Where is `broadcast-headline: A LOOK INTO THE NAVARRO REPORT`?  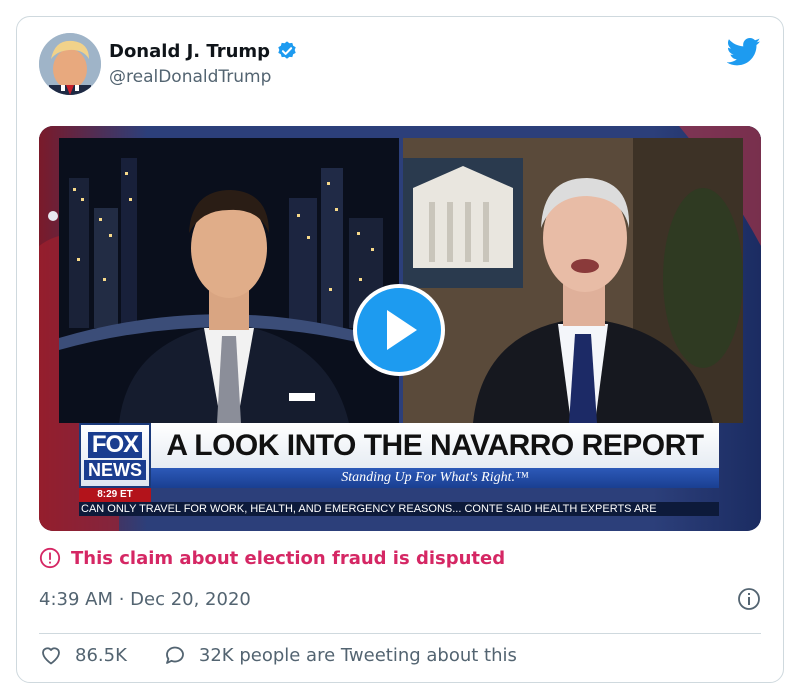 broadcast-headline: A LOOK INTO THE NAVARRO REPORT is located at coordinates (435, 445).